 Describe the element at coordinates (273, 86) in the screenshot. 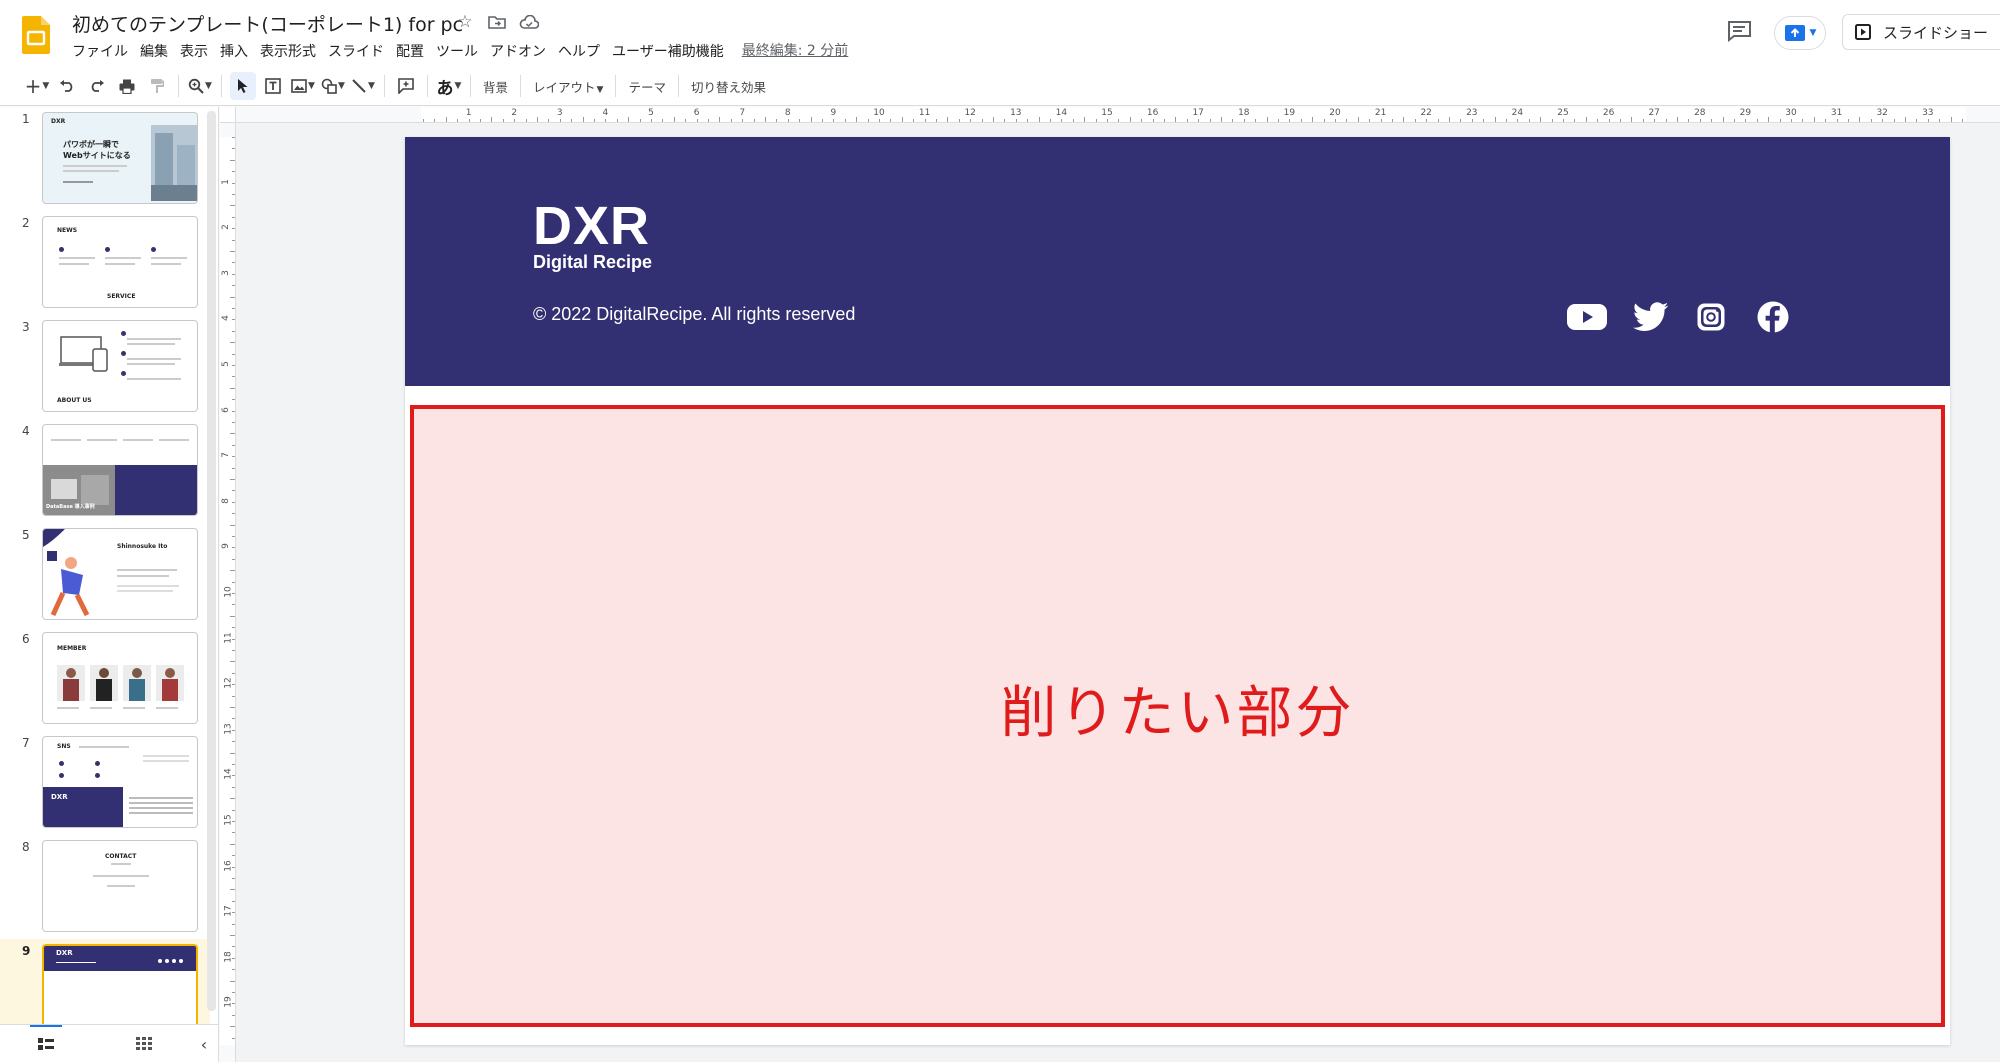

I see `text-box-button` at that location.